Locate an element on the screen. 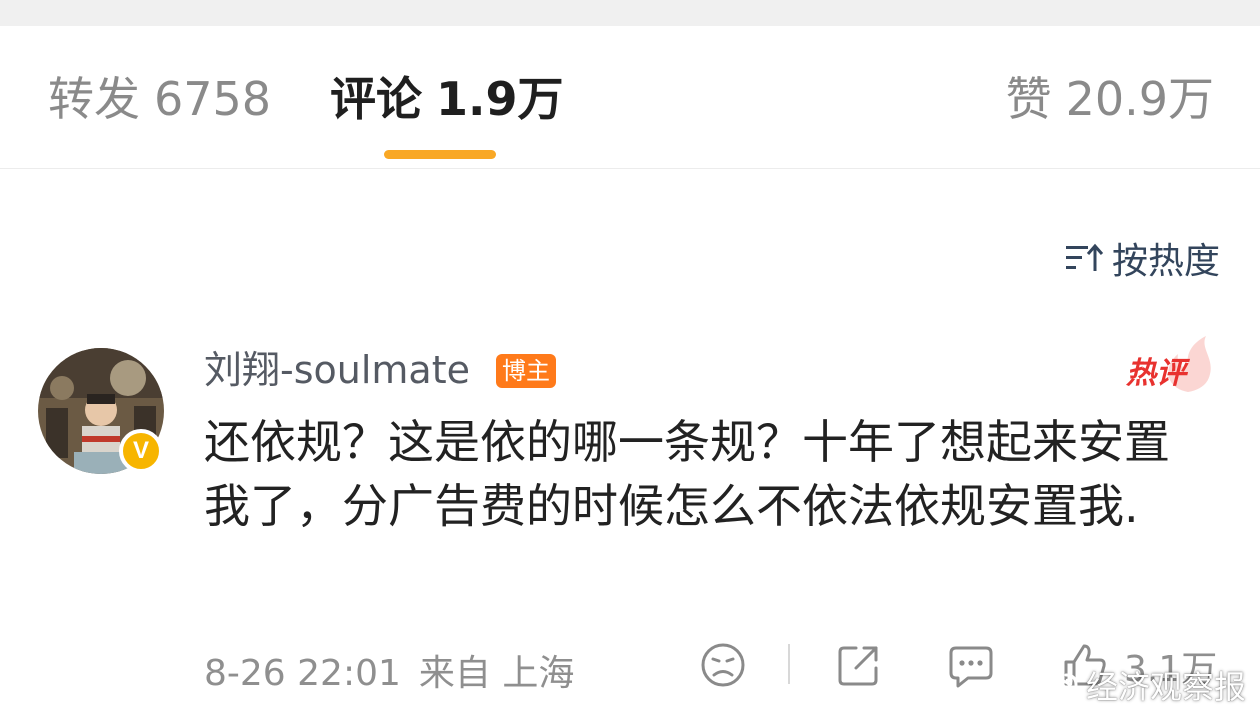 The width and height of the screenshot is (1260, 718). weibo-logo-icon is located at coordinates (1059, 686).